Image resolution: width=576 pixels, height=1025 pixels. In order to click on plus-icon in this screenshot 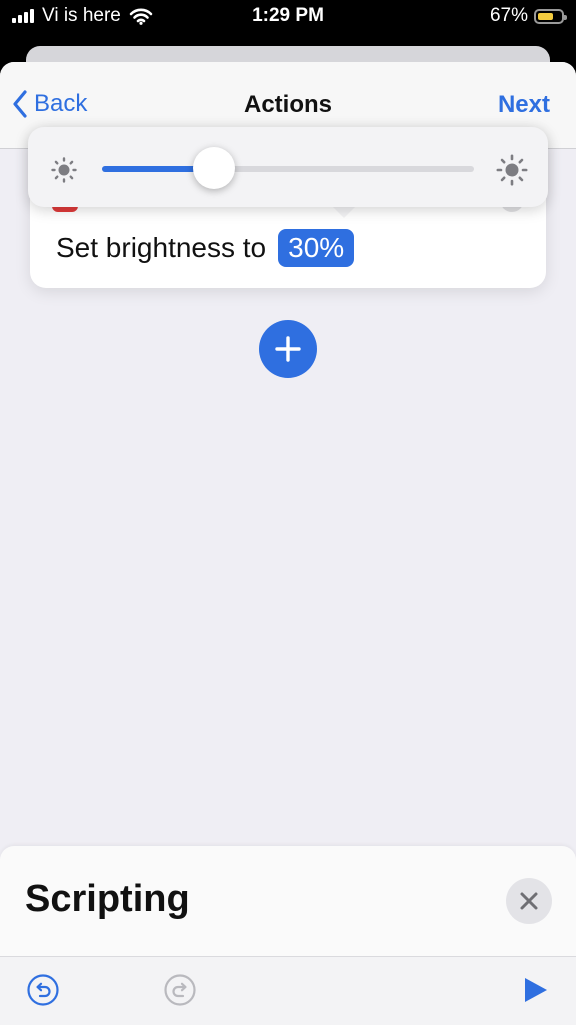, I will do `click(288, 349)`.